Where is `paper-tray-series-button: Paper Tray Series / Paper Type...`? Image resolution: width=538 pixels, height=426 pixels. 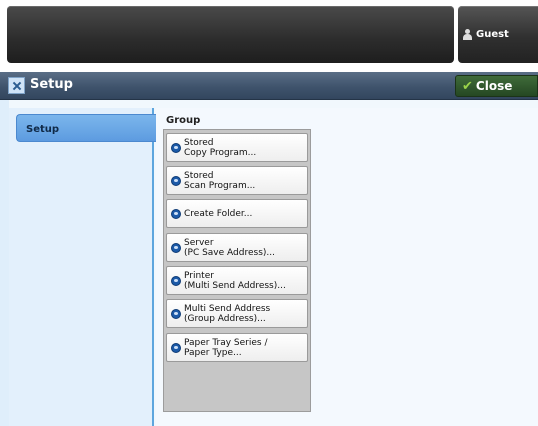
paper-tray-series-button: Paper Tray Series / Paper Type... is located at coordinates (237, 347).